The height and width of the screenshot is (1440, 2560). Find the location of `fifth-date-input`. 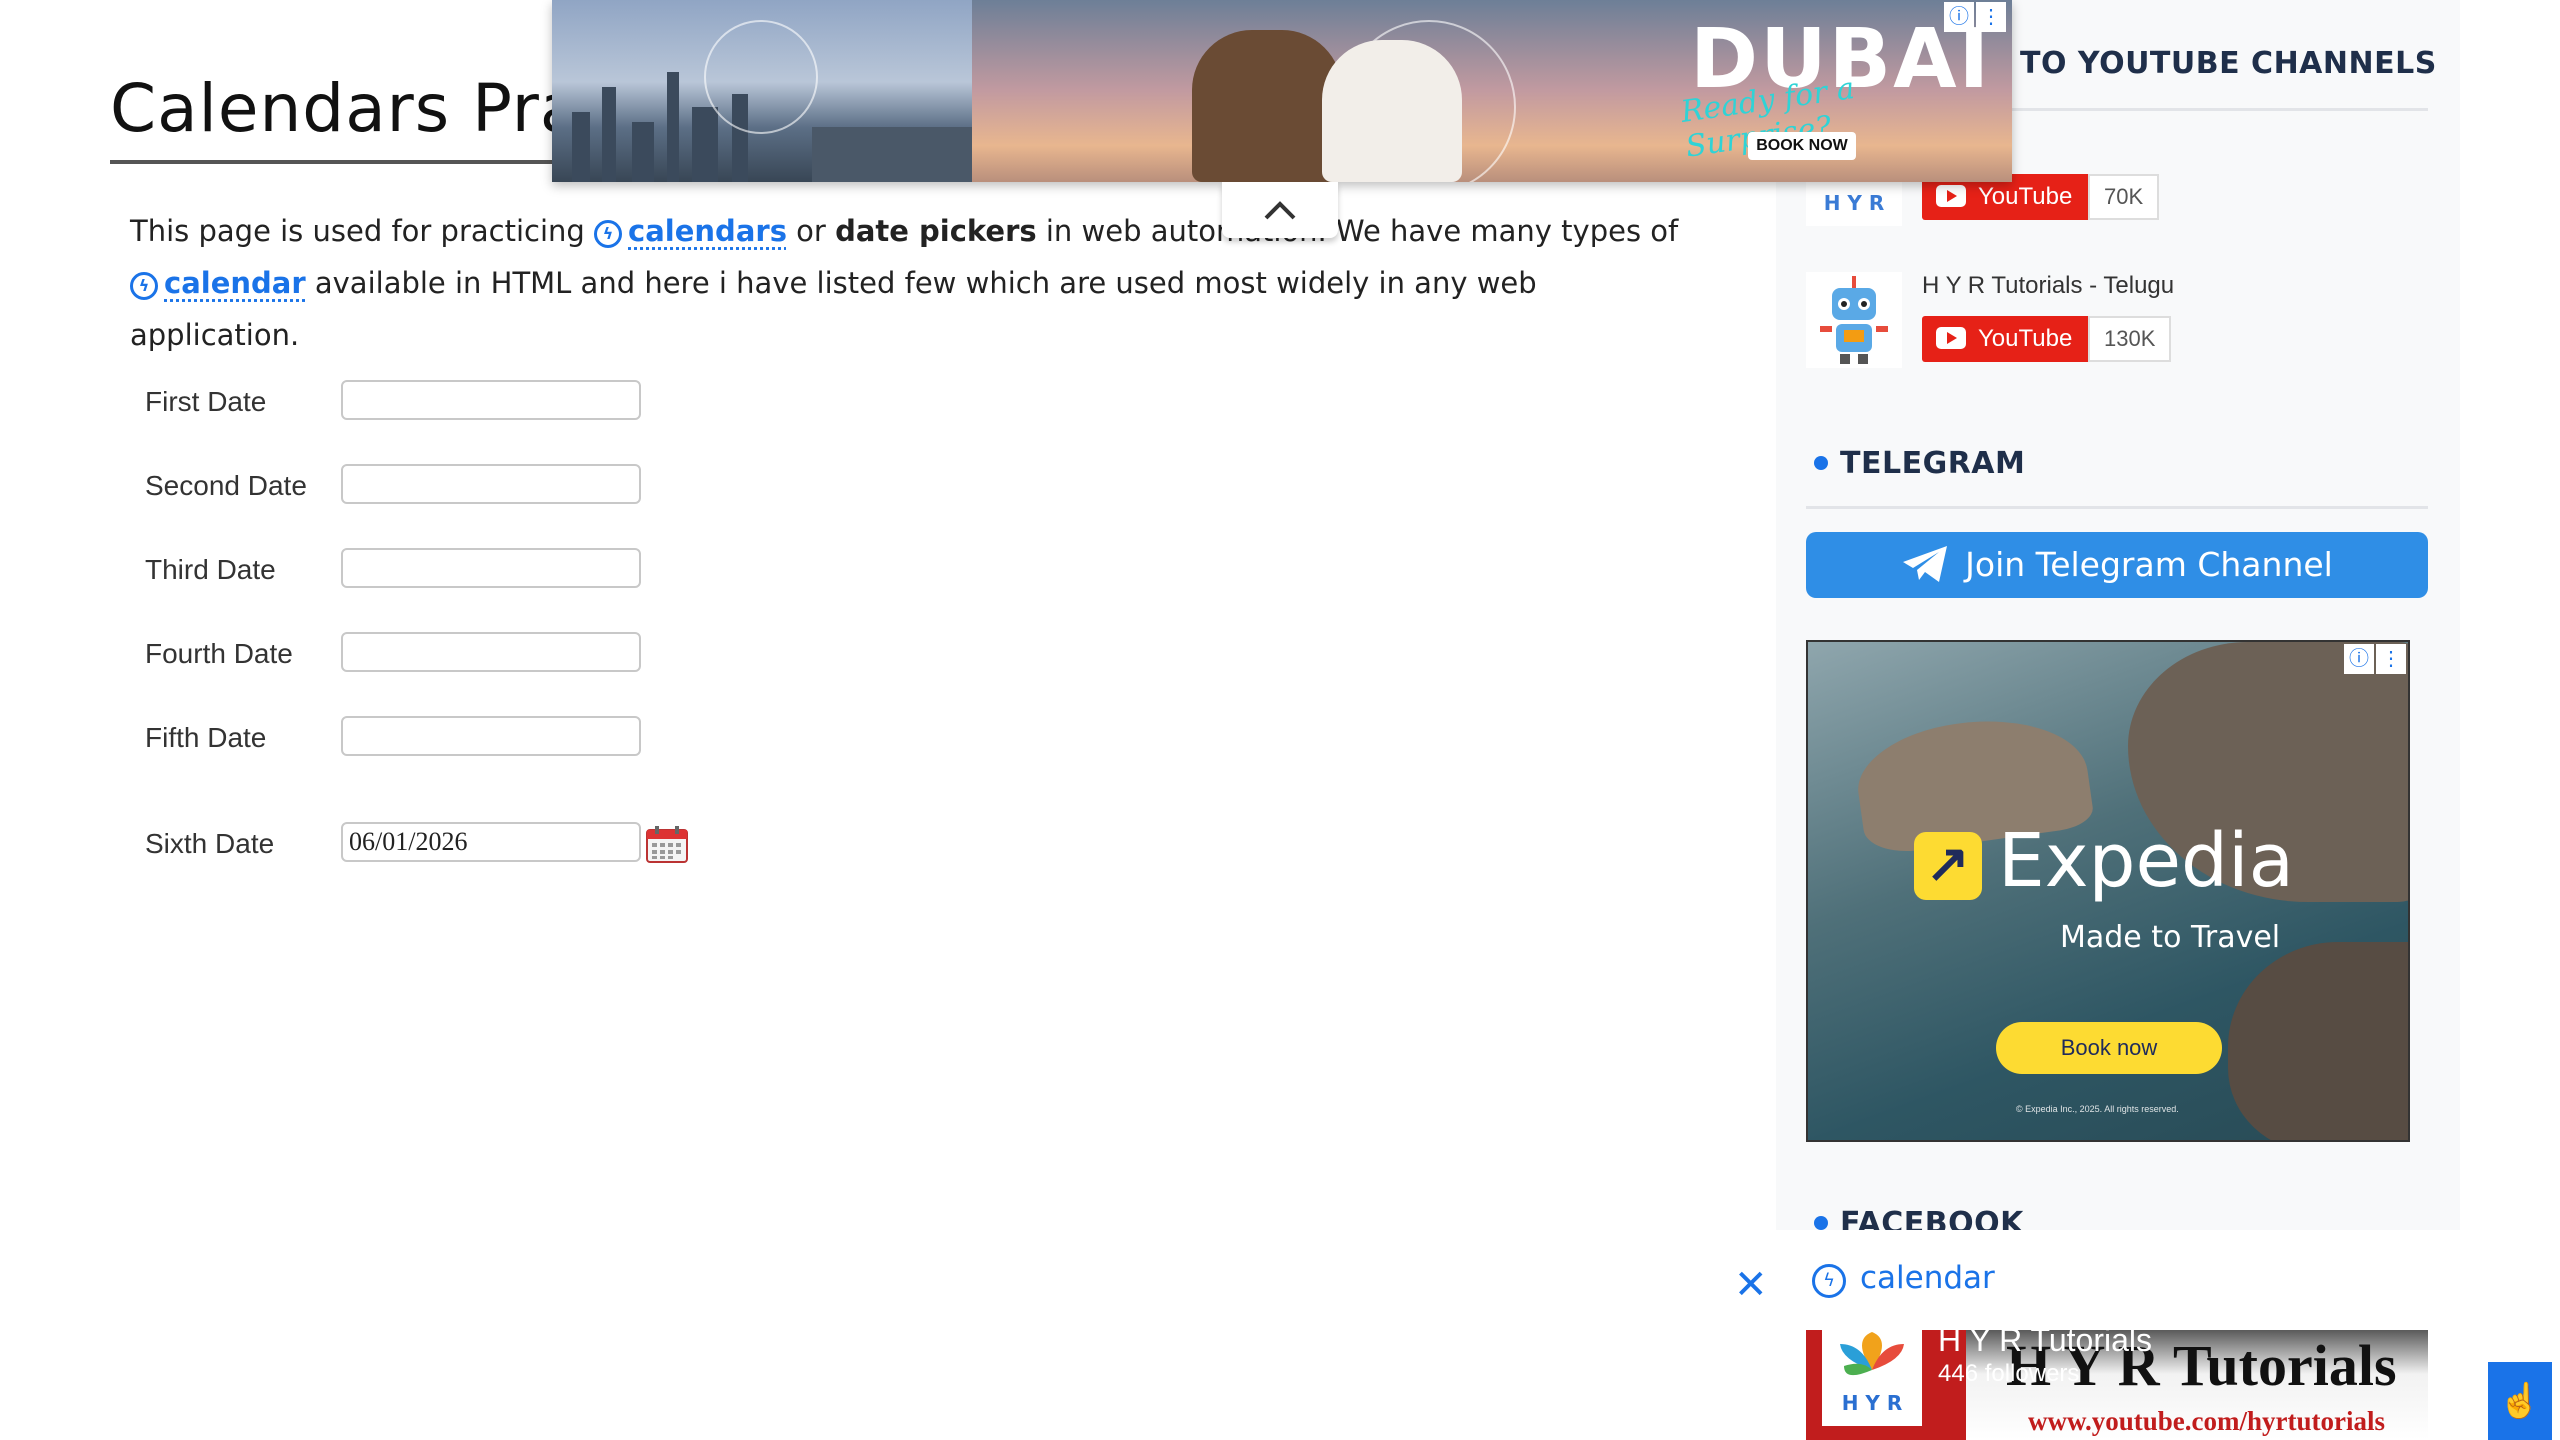

fifth-date-input is located at coordinates (491, 736).